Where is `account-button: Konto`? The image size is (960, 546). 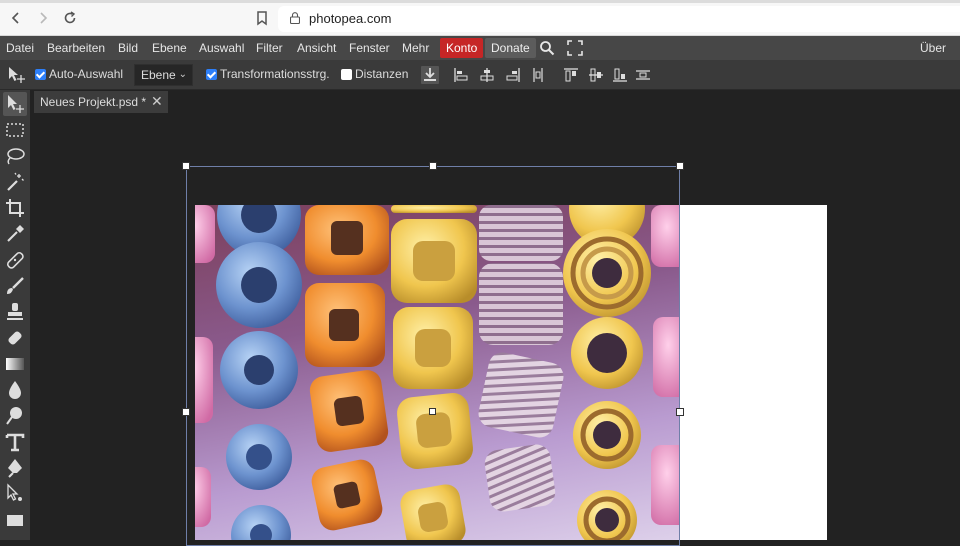
account-button: Konto is located at coordinates (462, 48).